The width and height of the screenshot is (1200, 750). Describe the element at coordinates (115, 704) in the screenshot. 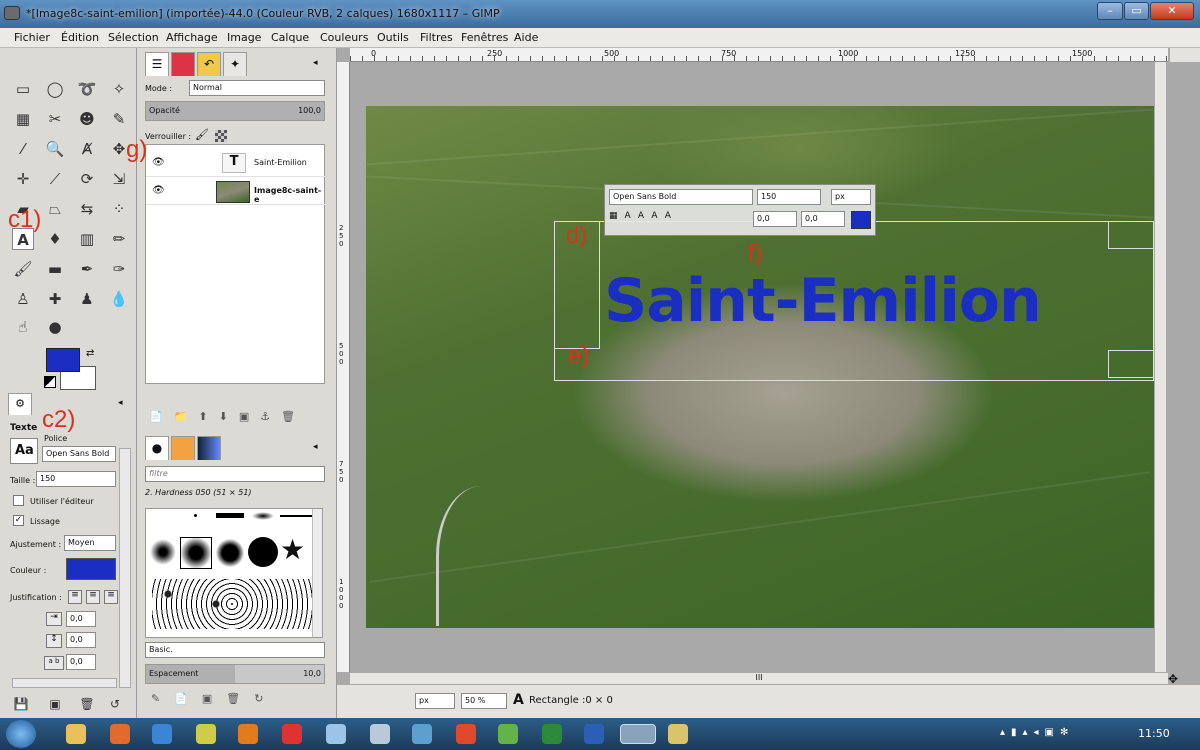

I see `reset-options-icon: ↺` at that location.